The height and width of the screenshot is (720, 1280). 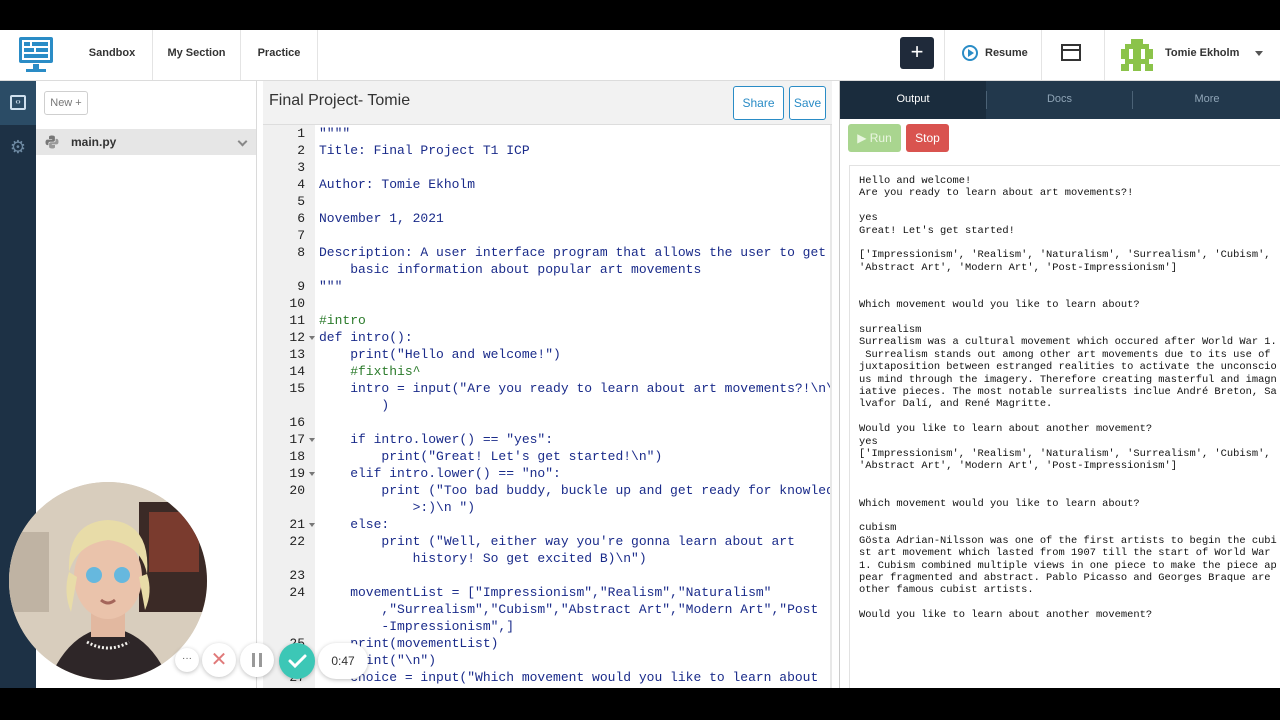 I want to click on discard-recording-button: ✕, so click(x=219, y=660).